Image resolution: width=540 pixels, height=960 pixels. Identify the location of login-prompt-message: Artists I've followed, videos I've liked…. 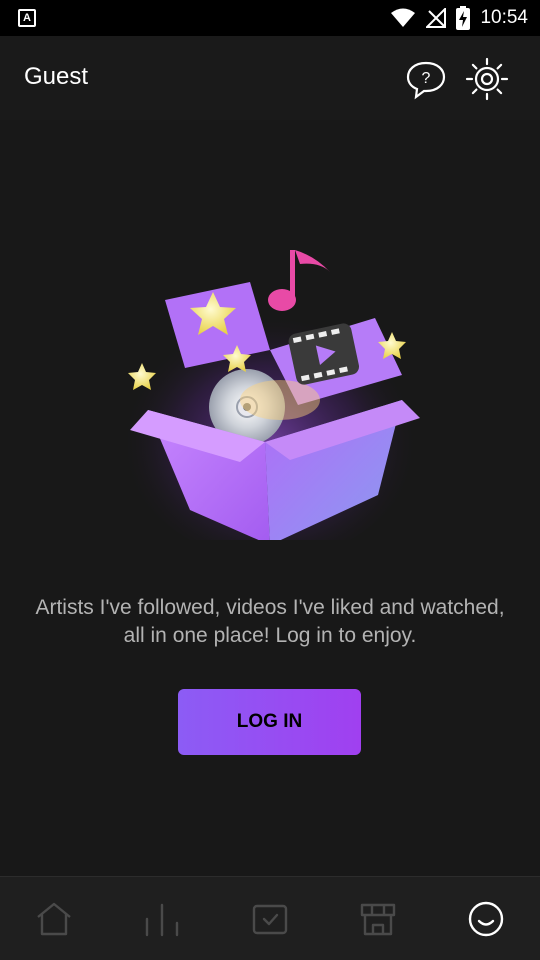
(270, 621).